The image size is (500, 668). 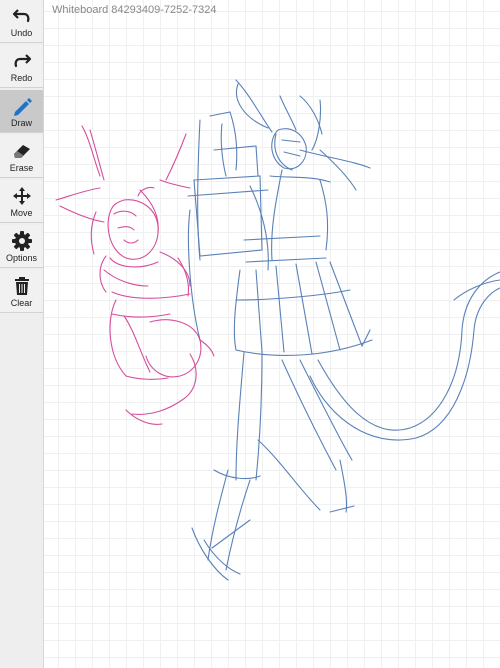 I want to click on options-button: Options, so click(x=21, y=246).